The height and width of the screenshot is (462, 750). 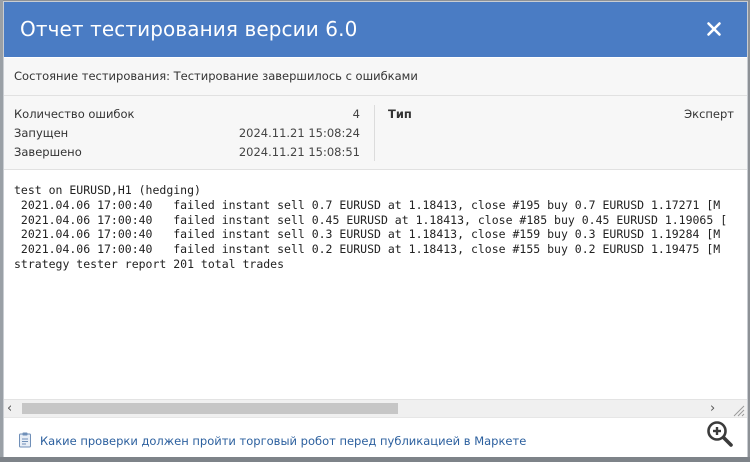 What do you see at coordinates (187, 154) in the screenshot?
I see `finished-row: Завершено 2024.11.21 15:08:51` at bounding box center [187, 154].